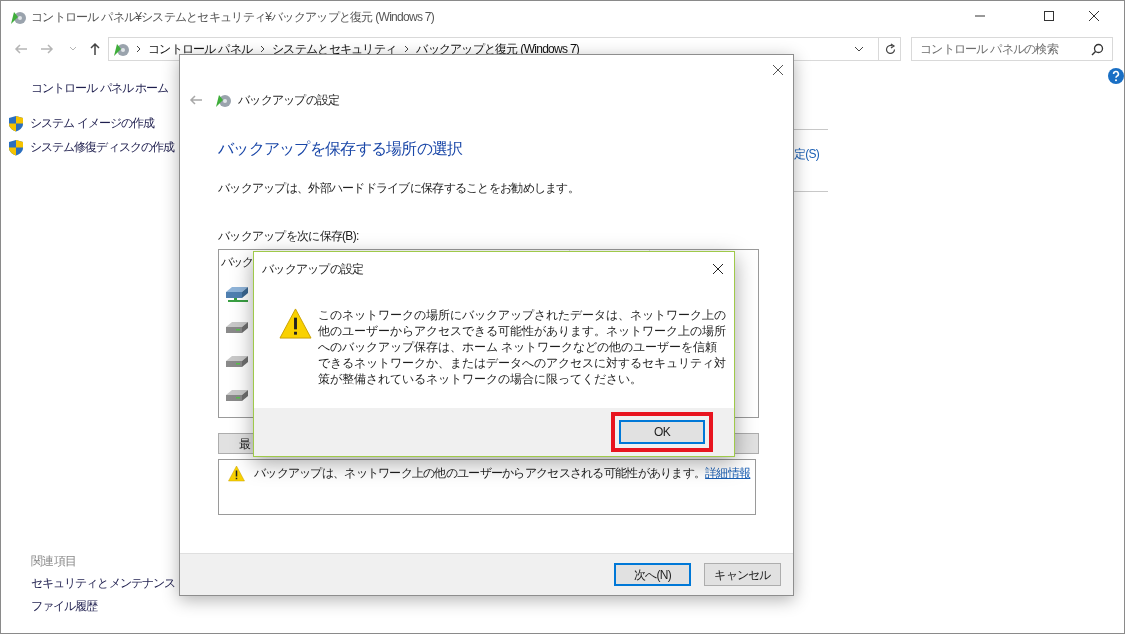  Describe the element at coordinates (662, 432) in the screenshot. I see `ok-button: OK` at that location.